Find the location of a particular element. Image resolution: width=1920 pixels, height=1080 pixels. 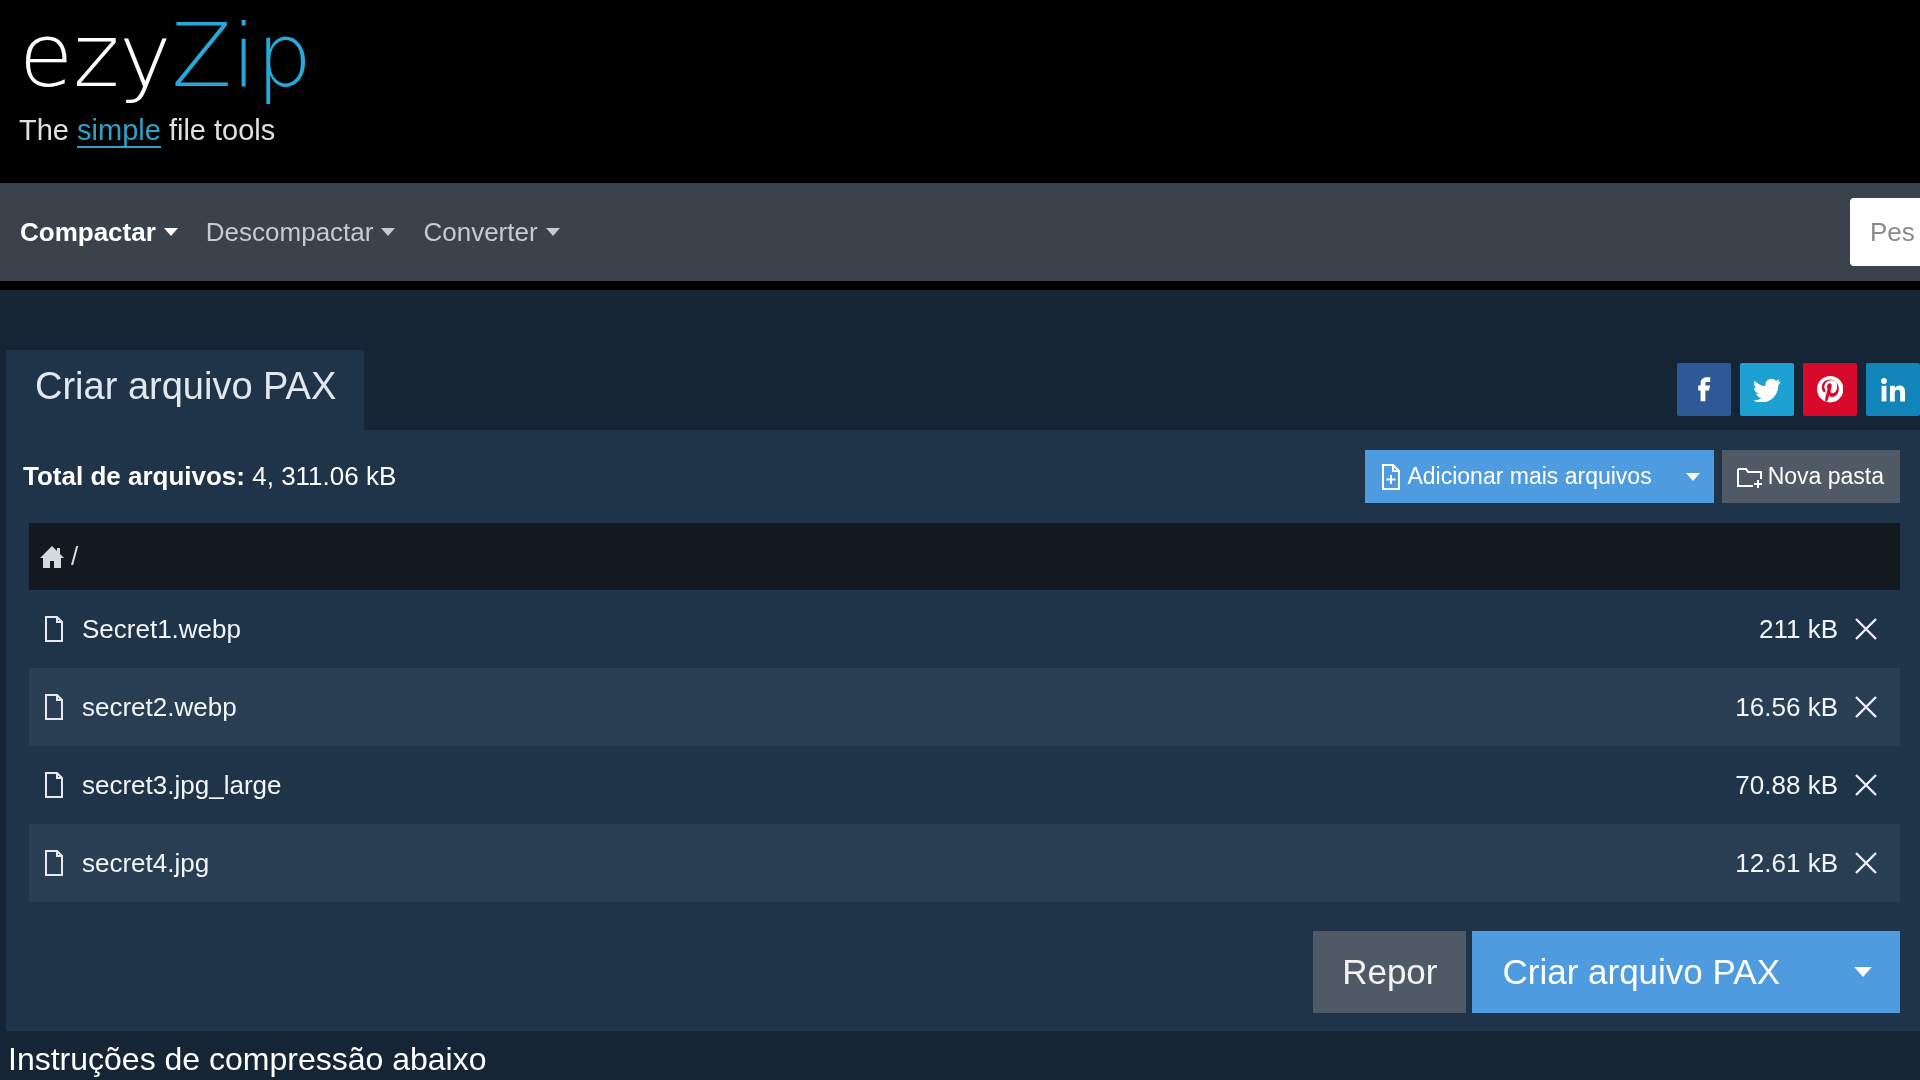

file-size: 12.61 kB is located at coordinates (1786, 863).